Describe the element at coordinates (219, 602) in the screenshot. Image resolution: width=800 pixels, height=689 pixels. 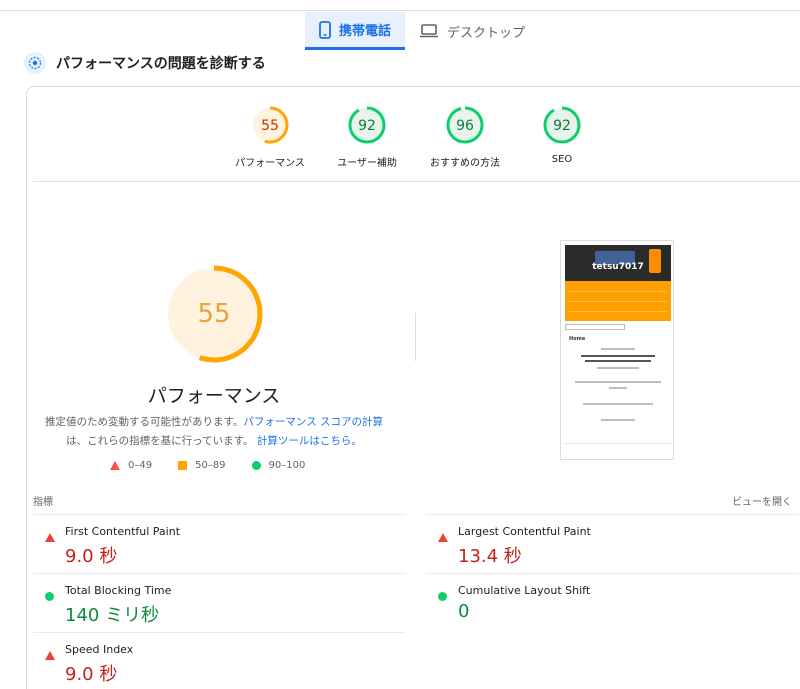
I see `metric-tbt: Total Blocking Time 140 ミリ秒` at that location.